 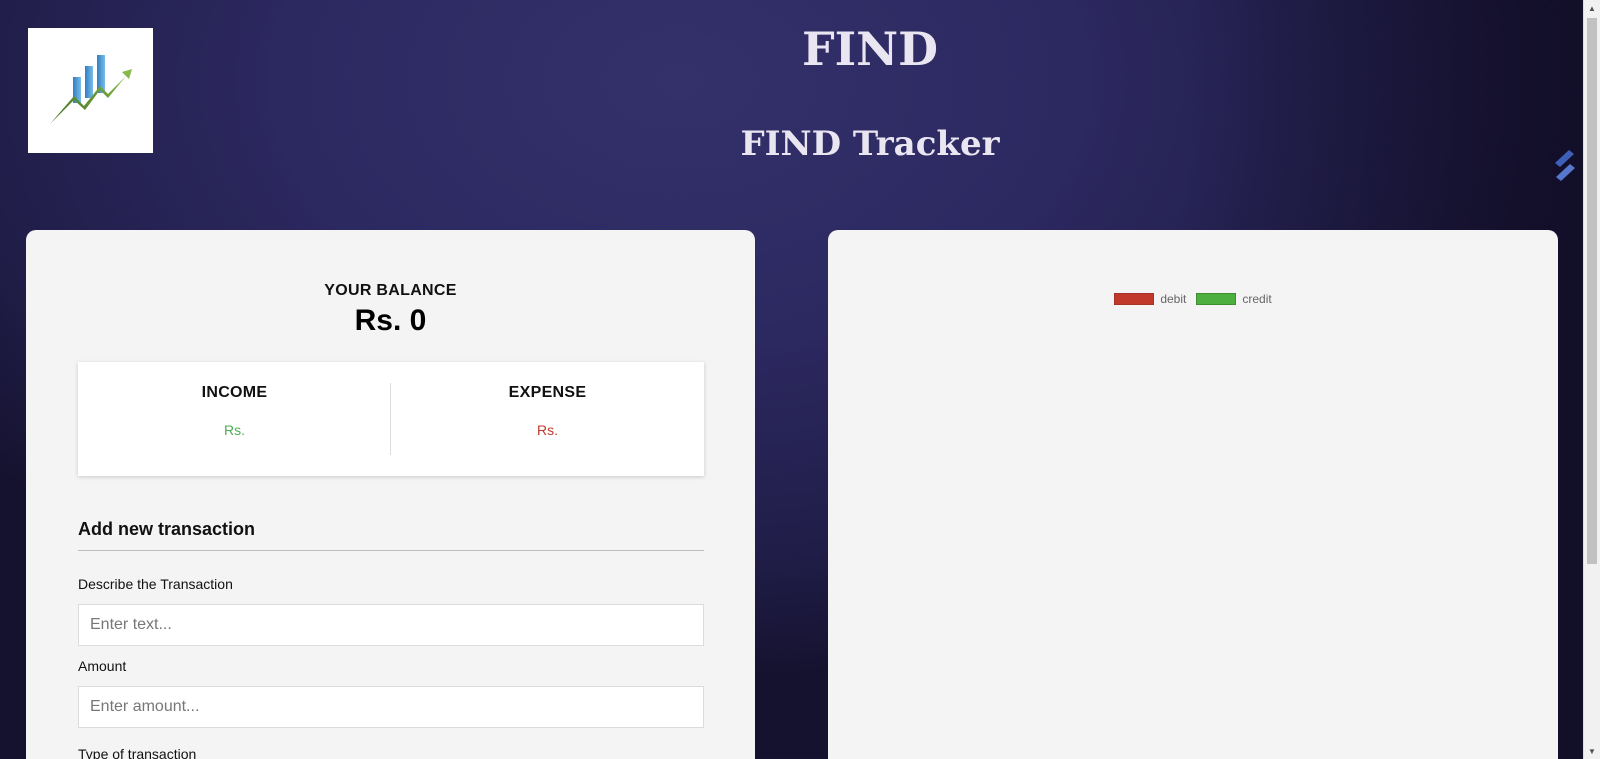 I want to click on amount-input, so click(x=391, y=707).